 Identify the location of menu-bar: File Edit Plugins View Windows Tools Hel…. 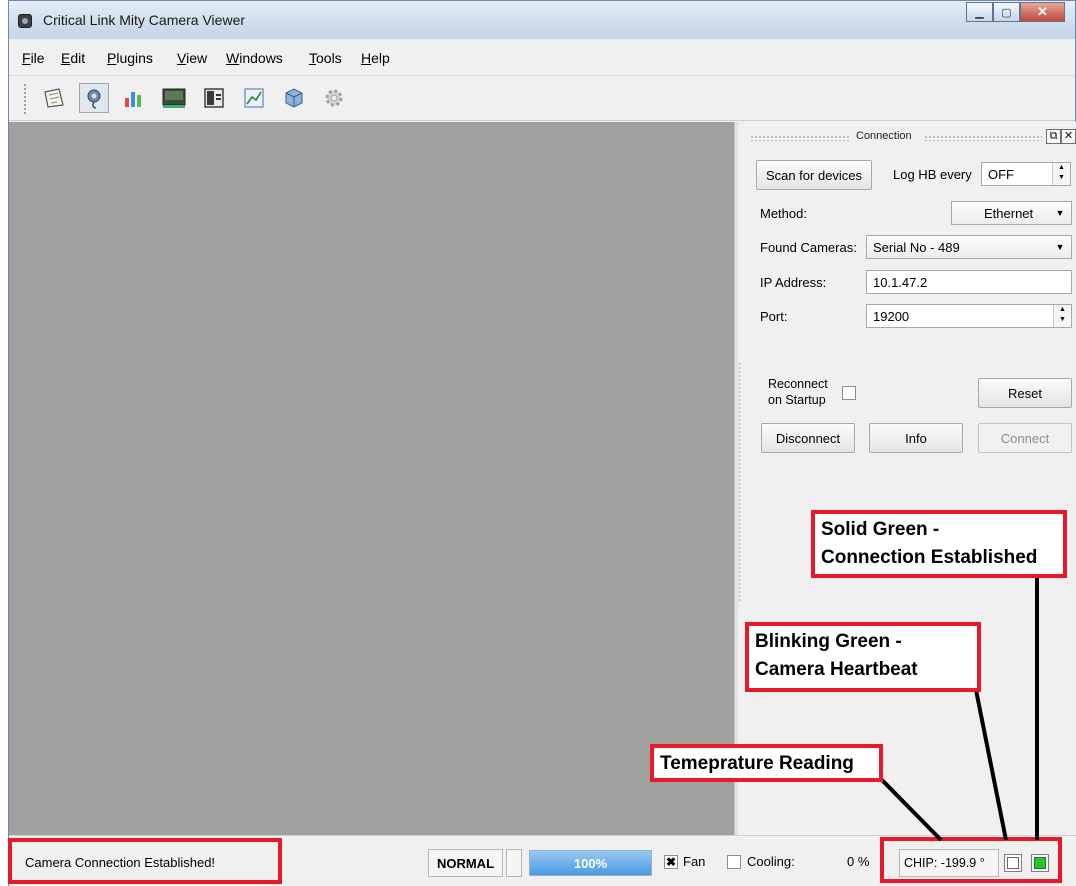
(542, 58).